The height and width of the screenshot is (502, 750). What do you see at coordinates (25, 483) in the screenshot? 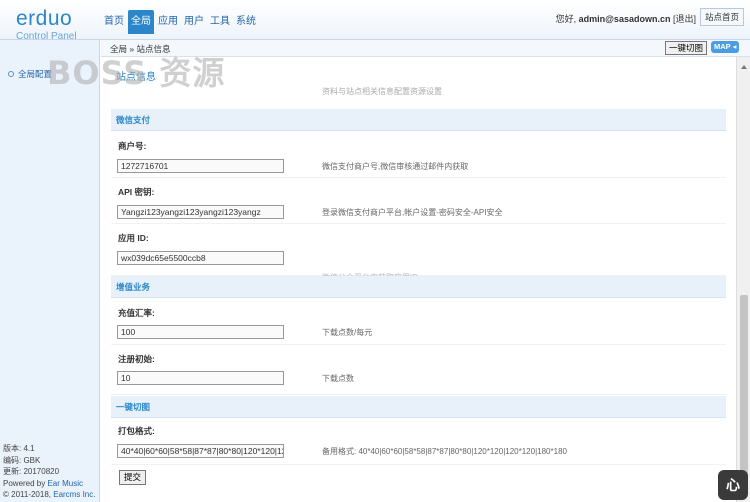
I see `powered-prefix: Powered by` at bounding box center [25, 483].